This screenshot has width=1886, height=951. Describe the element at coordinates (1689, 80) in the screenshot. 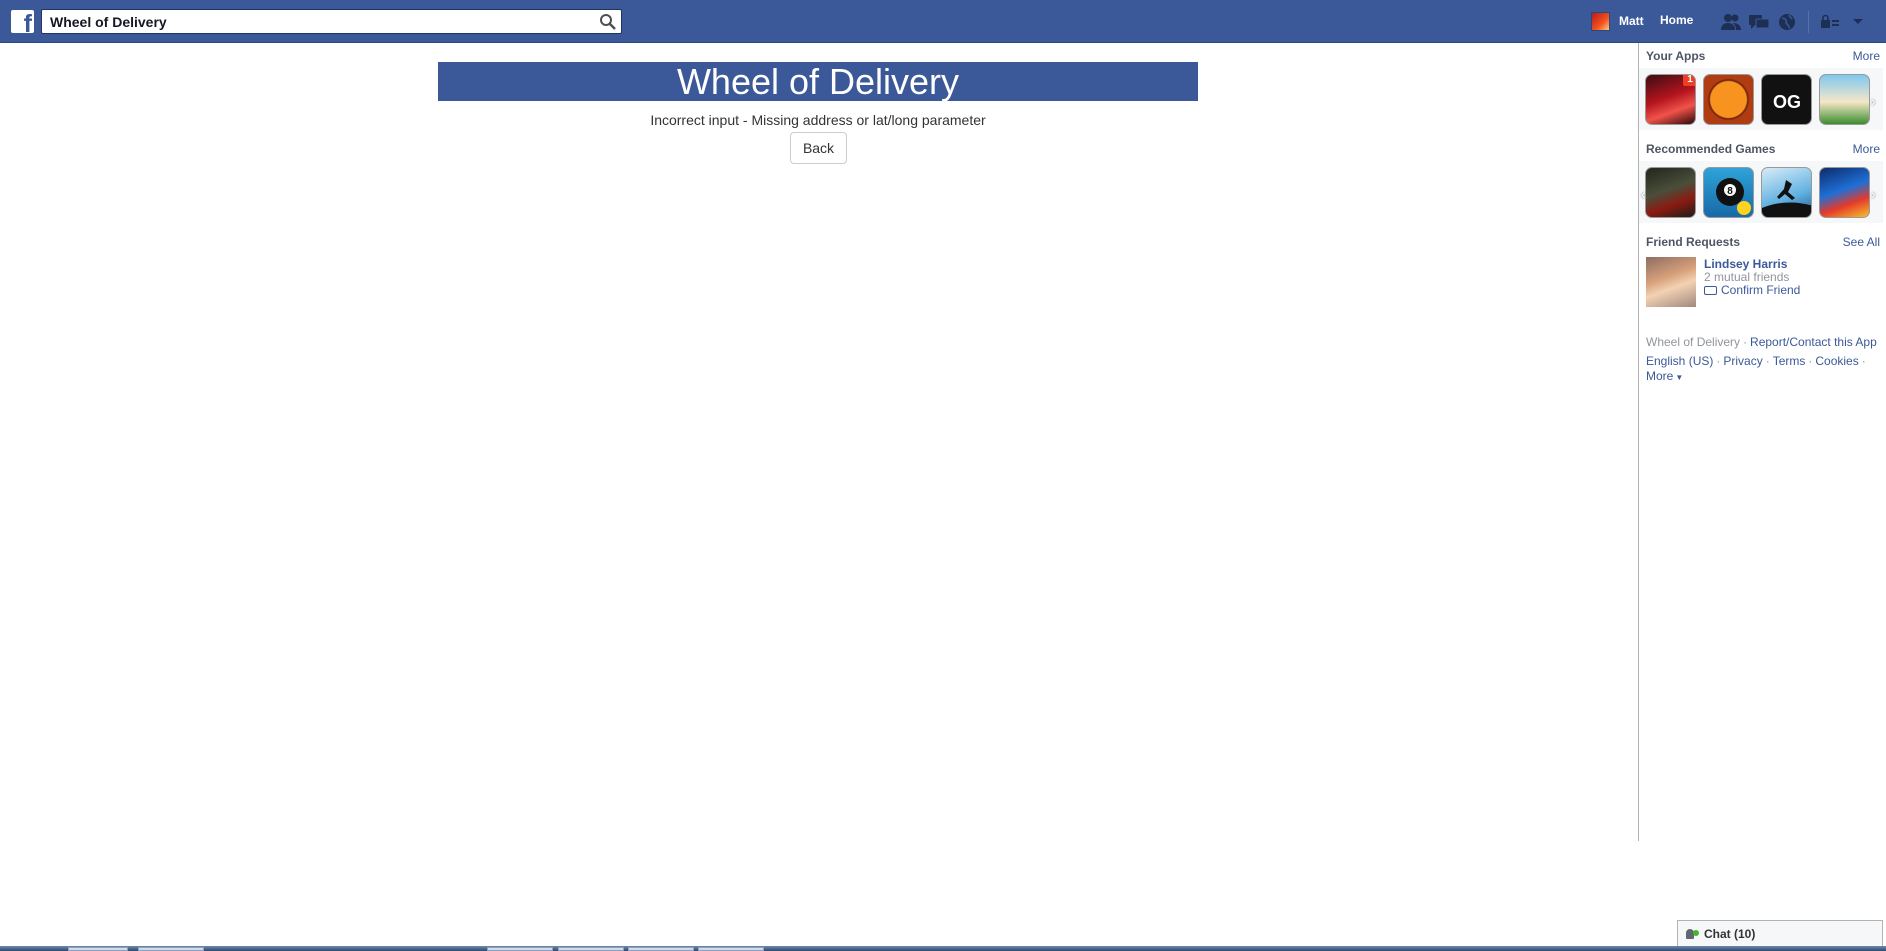

I see `notification-badge: 1` at that location.